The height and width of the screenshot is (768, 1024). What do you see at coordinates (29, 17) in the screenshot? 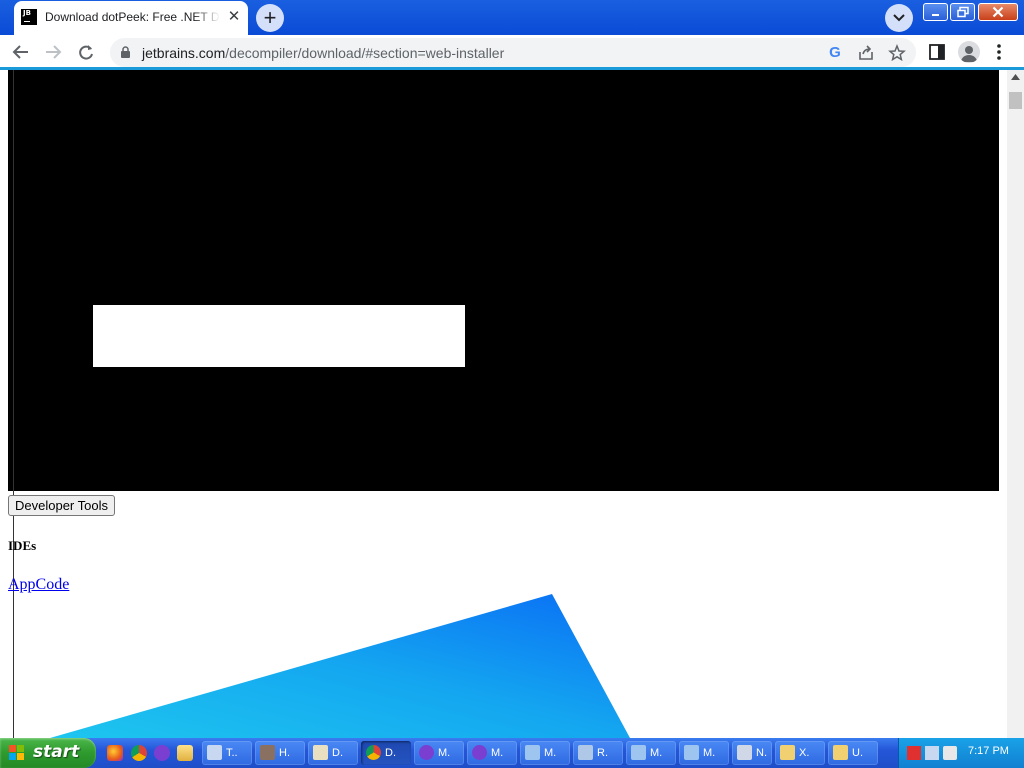
I see `jetbrains-favicon-icon: JB` at bounding box center [29, 17].